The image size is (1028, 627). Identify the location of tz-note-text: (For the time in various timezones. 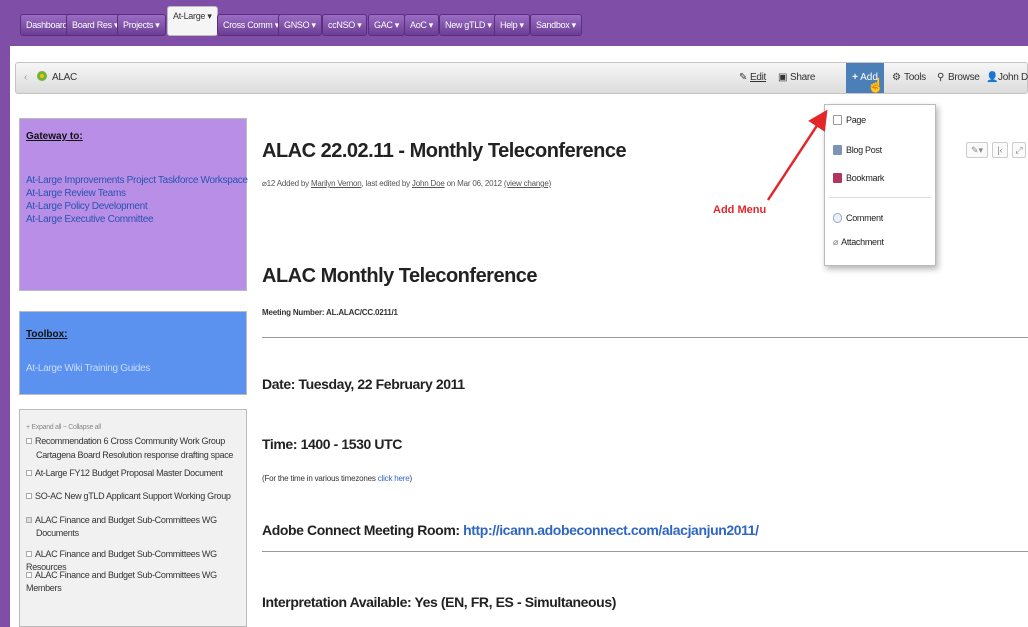
(320, 478).